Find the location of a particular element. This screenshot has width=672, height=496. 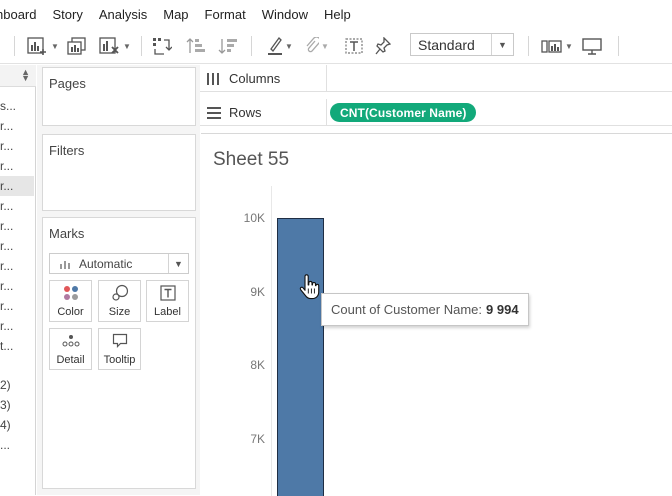

y-tick-label: 7K is located at coordinates (257, 439).